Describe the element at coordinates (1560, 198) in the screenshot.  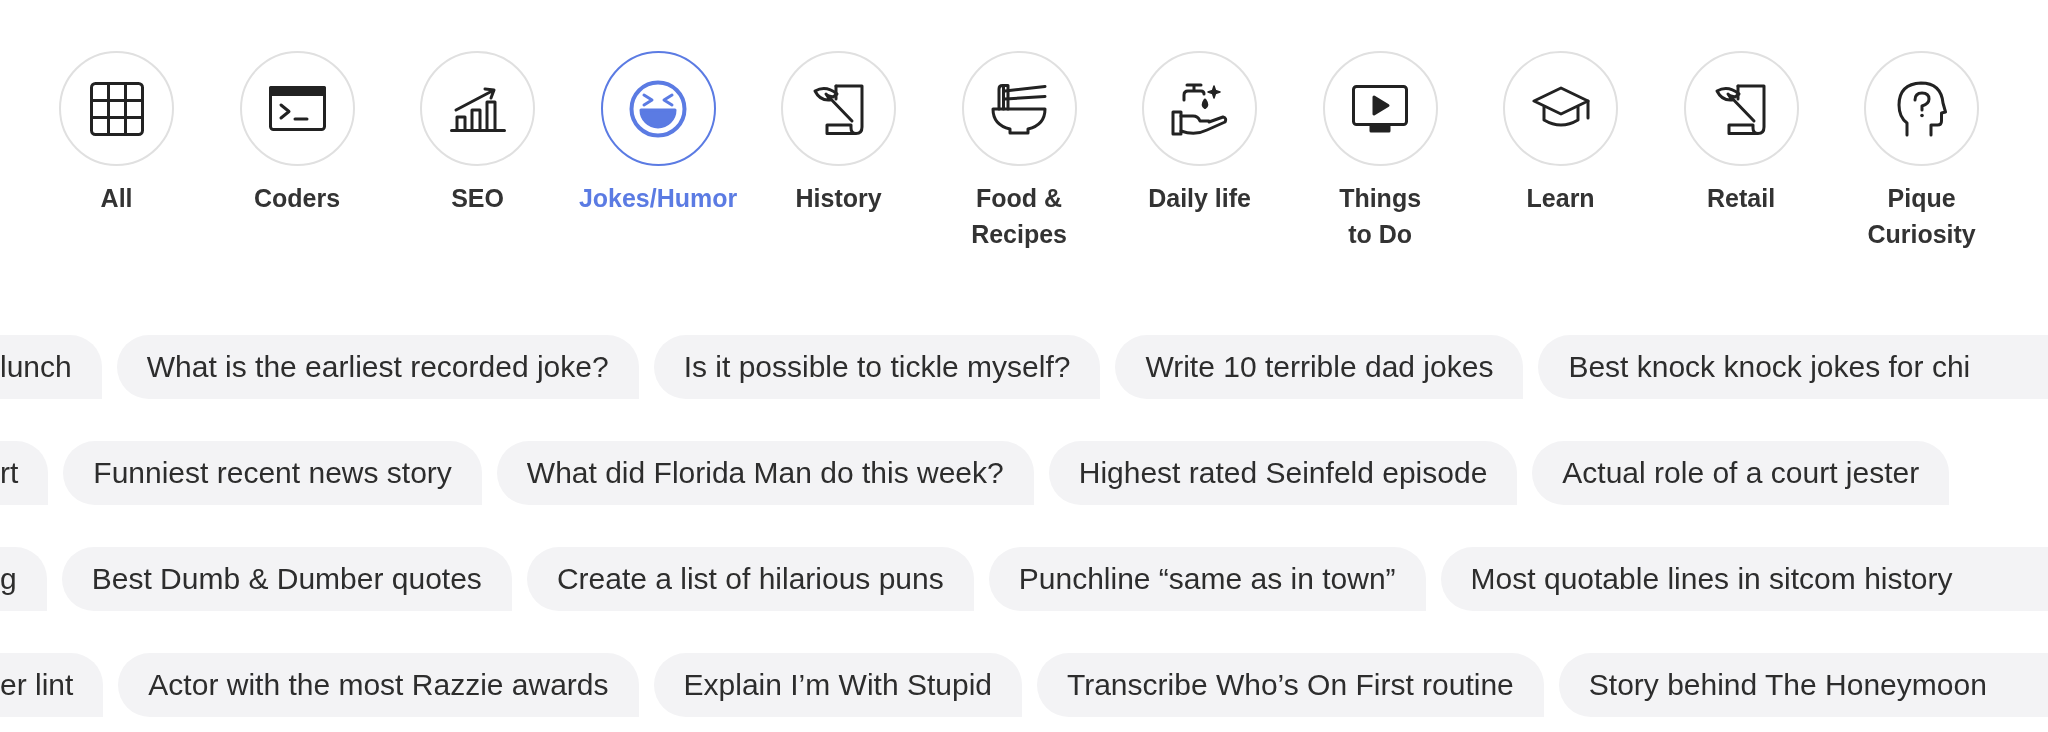
I see `category-label: Learn` at that location.